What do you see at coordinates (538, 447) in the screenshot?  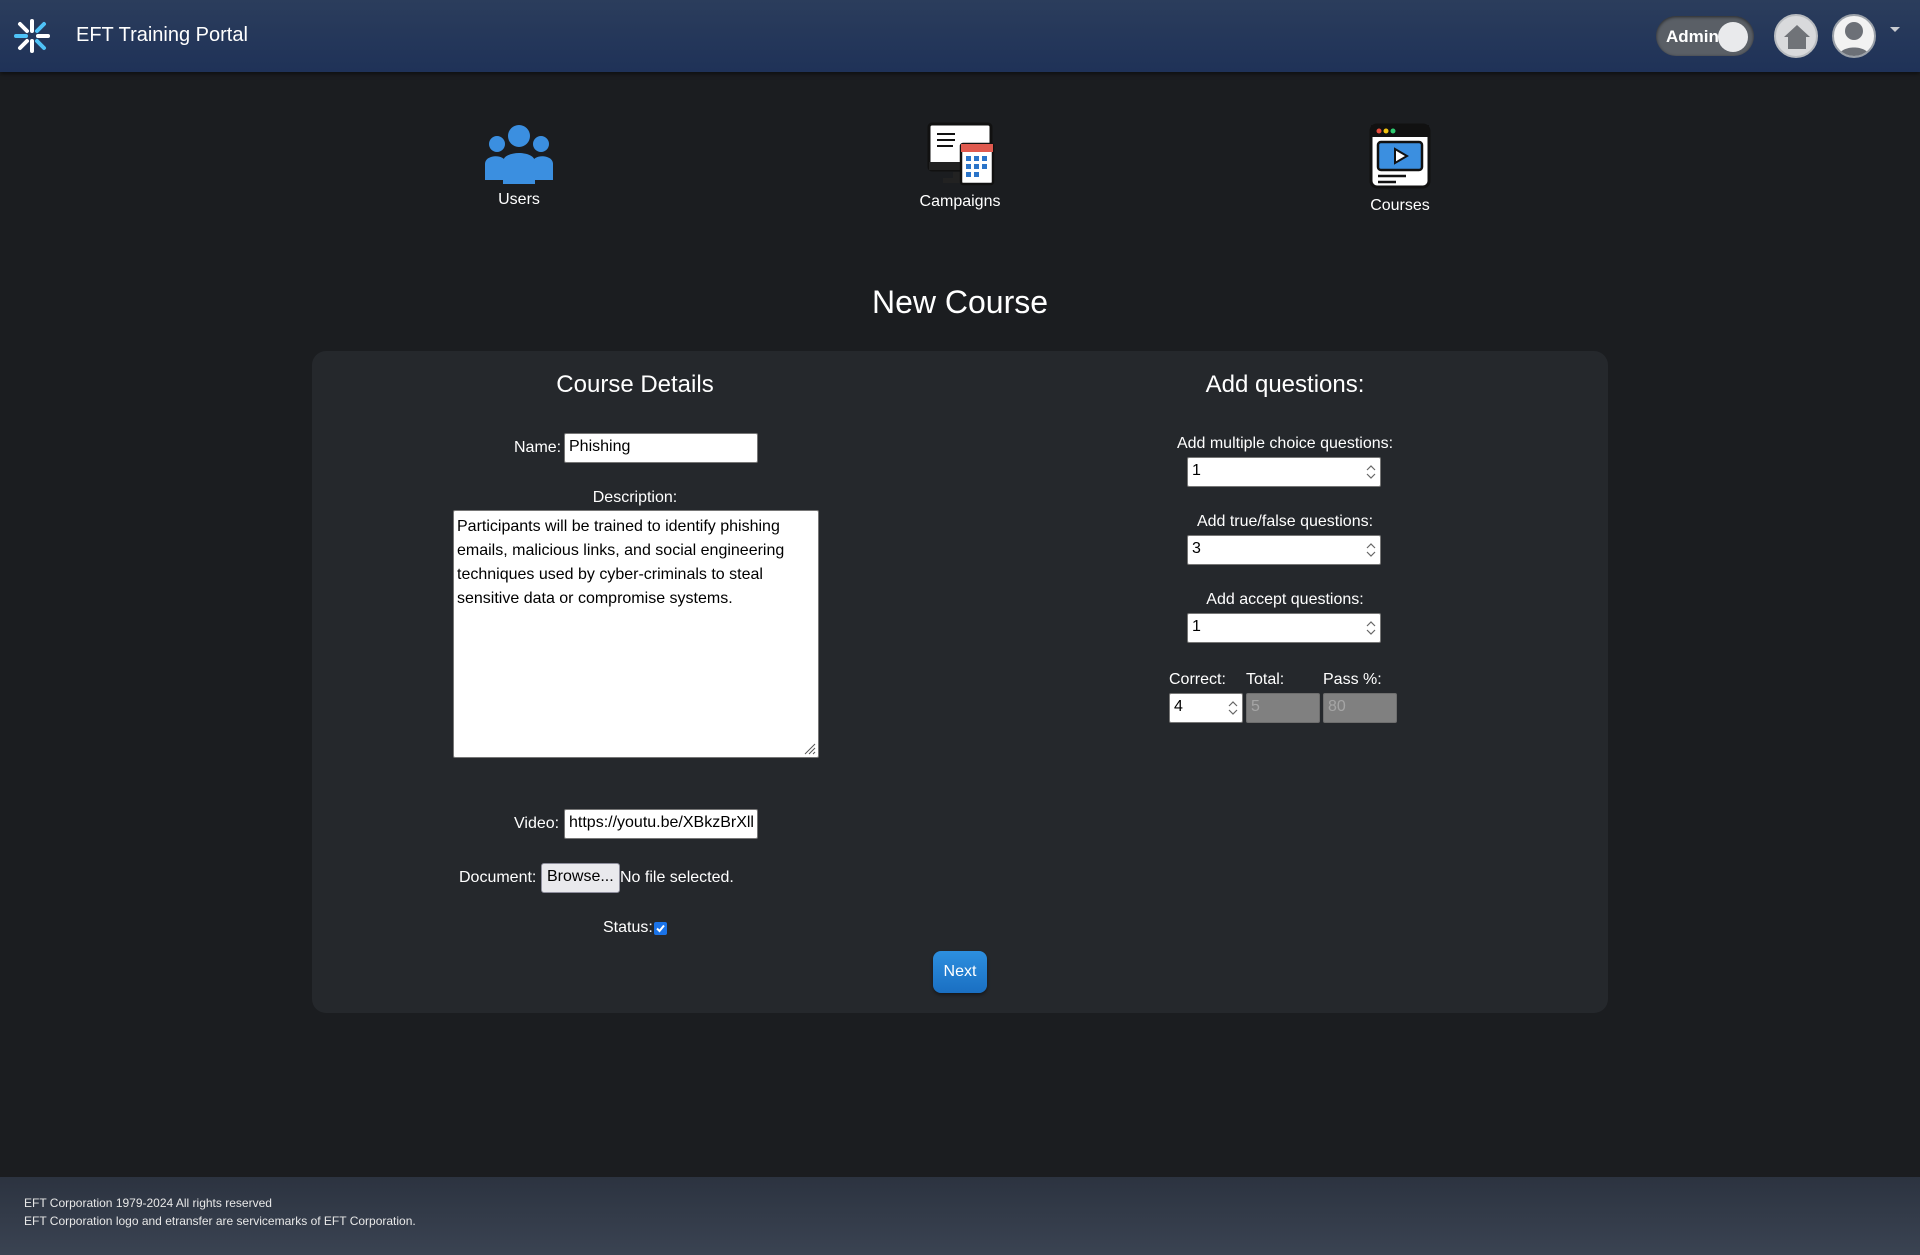 I see `name-label: Name:` at bounding box center [538, 447].